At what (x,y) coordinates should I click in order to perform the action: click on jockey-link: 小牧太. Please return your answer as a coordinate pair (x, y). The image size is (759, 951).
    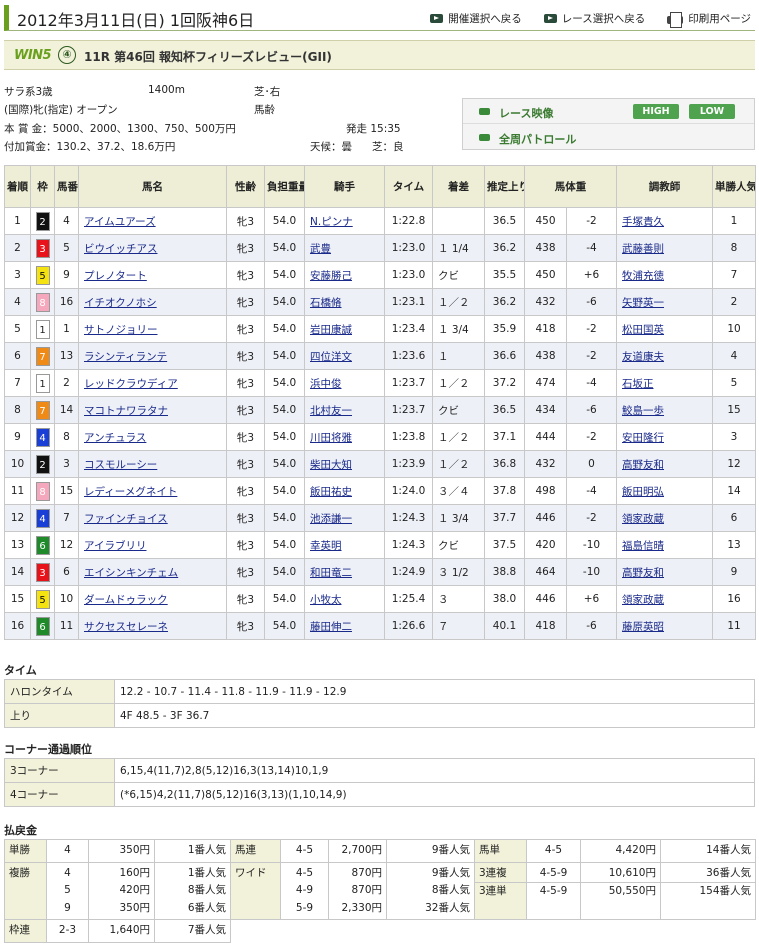
    Looking at the image, I should click on (326, 600).